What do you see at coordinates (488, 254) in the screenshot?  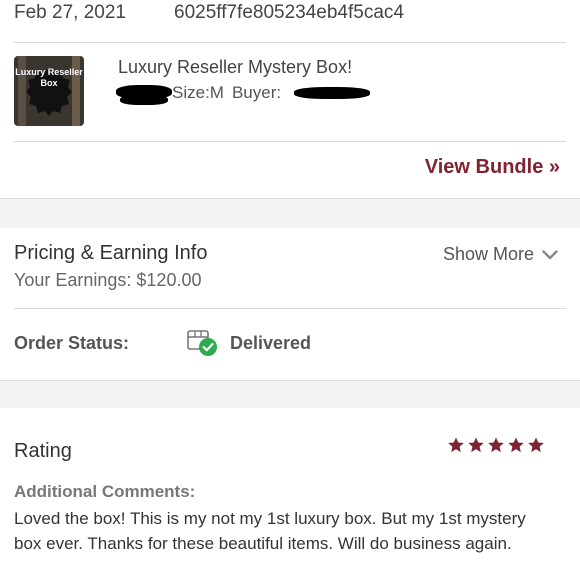 I see `show-more-label: Show More` at bounding box center [488, 254].